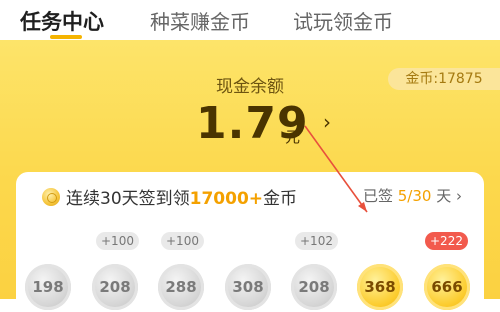  Describe the element at coordinates (182, 241) in the screenshot. I see `day-3-bonus-tag: +100` at that location.